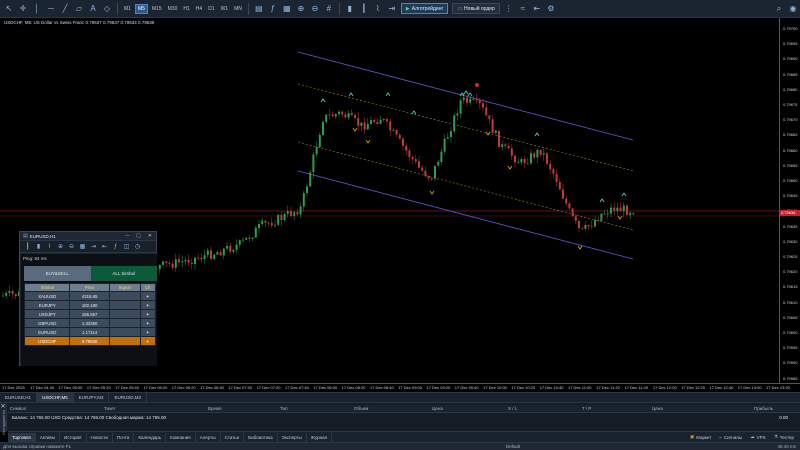  I want to click on terminal-side-handle: ✕ Инструменты, so click(3, 419).